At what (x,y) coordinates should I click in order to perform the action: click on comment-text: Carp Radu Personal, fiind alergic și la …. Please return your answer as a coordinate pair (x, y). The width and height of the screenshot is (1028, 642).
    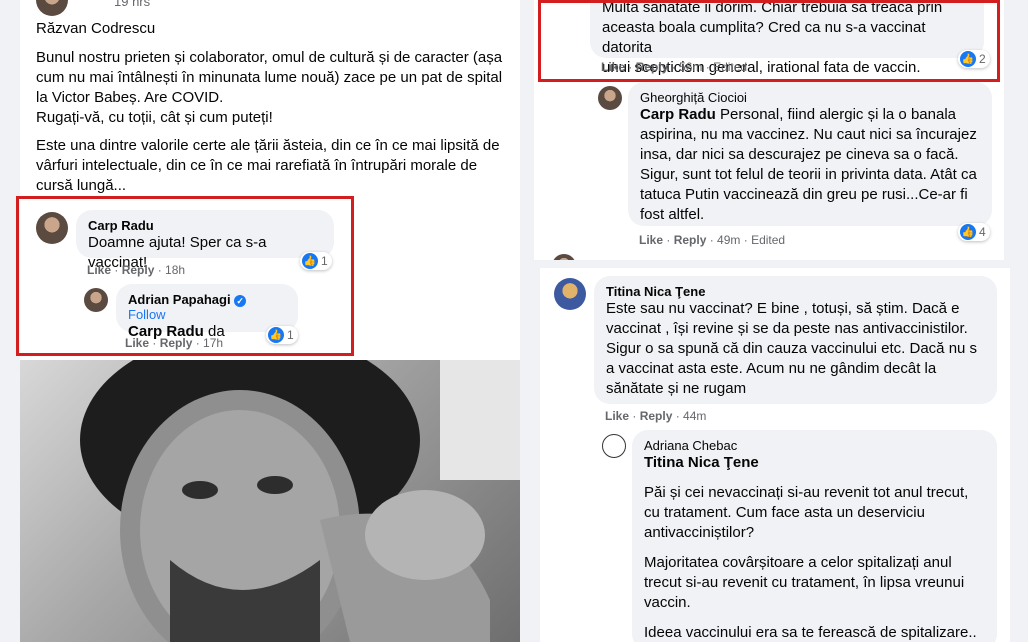
    Looking at the image, I should click on (810, 165).